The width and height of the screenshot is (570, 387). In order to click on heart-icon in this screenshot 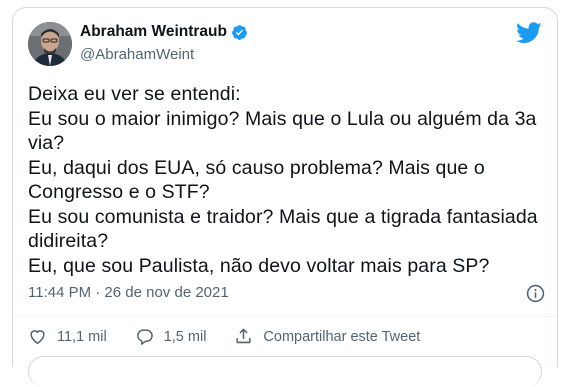, I will do `click(37, 337)`.